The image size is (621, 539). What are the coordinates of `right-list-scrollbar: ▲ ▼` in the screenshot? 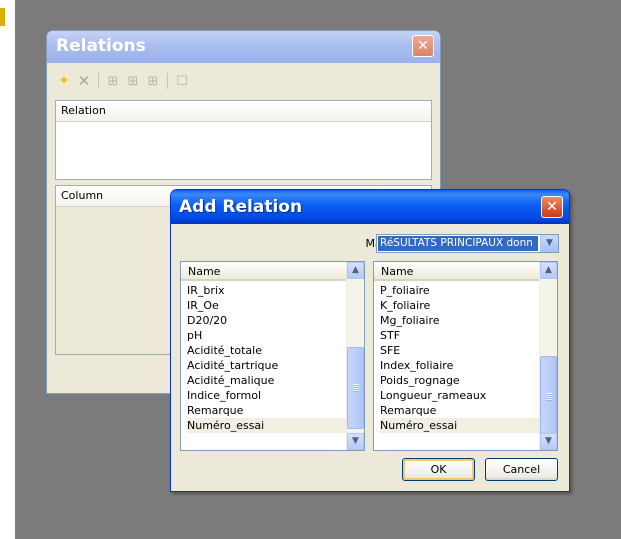 It's located at (548, 356).